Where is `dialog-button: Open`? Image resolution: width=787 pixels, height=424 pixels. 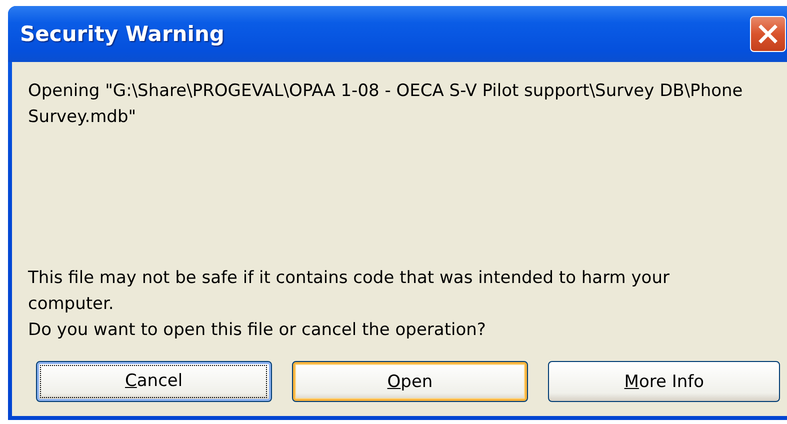
dialog-button: Open is located at coordinates (410, 381).